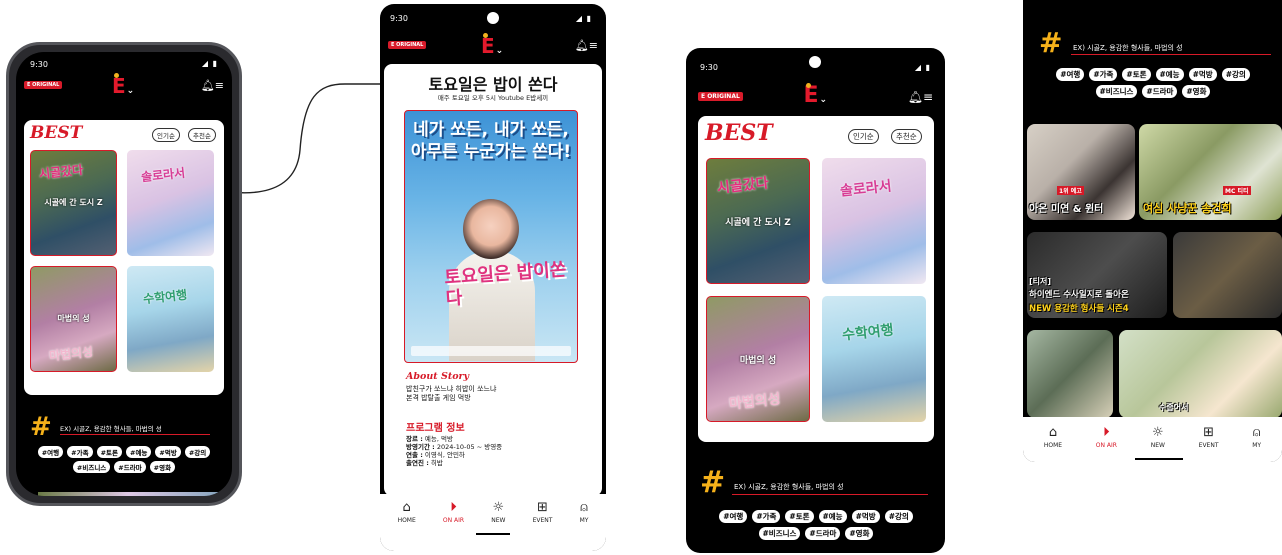 The height and width of the screenshot is (555, 1282). What do you see at coordinates (454, 447) in the screenshot?
I see `info-row: 방영기간 : 2024-10-05 ~ 방영중` at bounding box center [454, 447].